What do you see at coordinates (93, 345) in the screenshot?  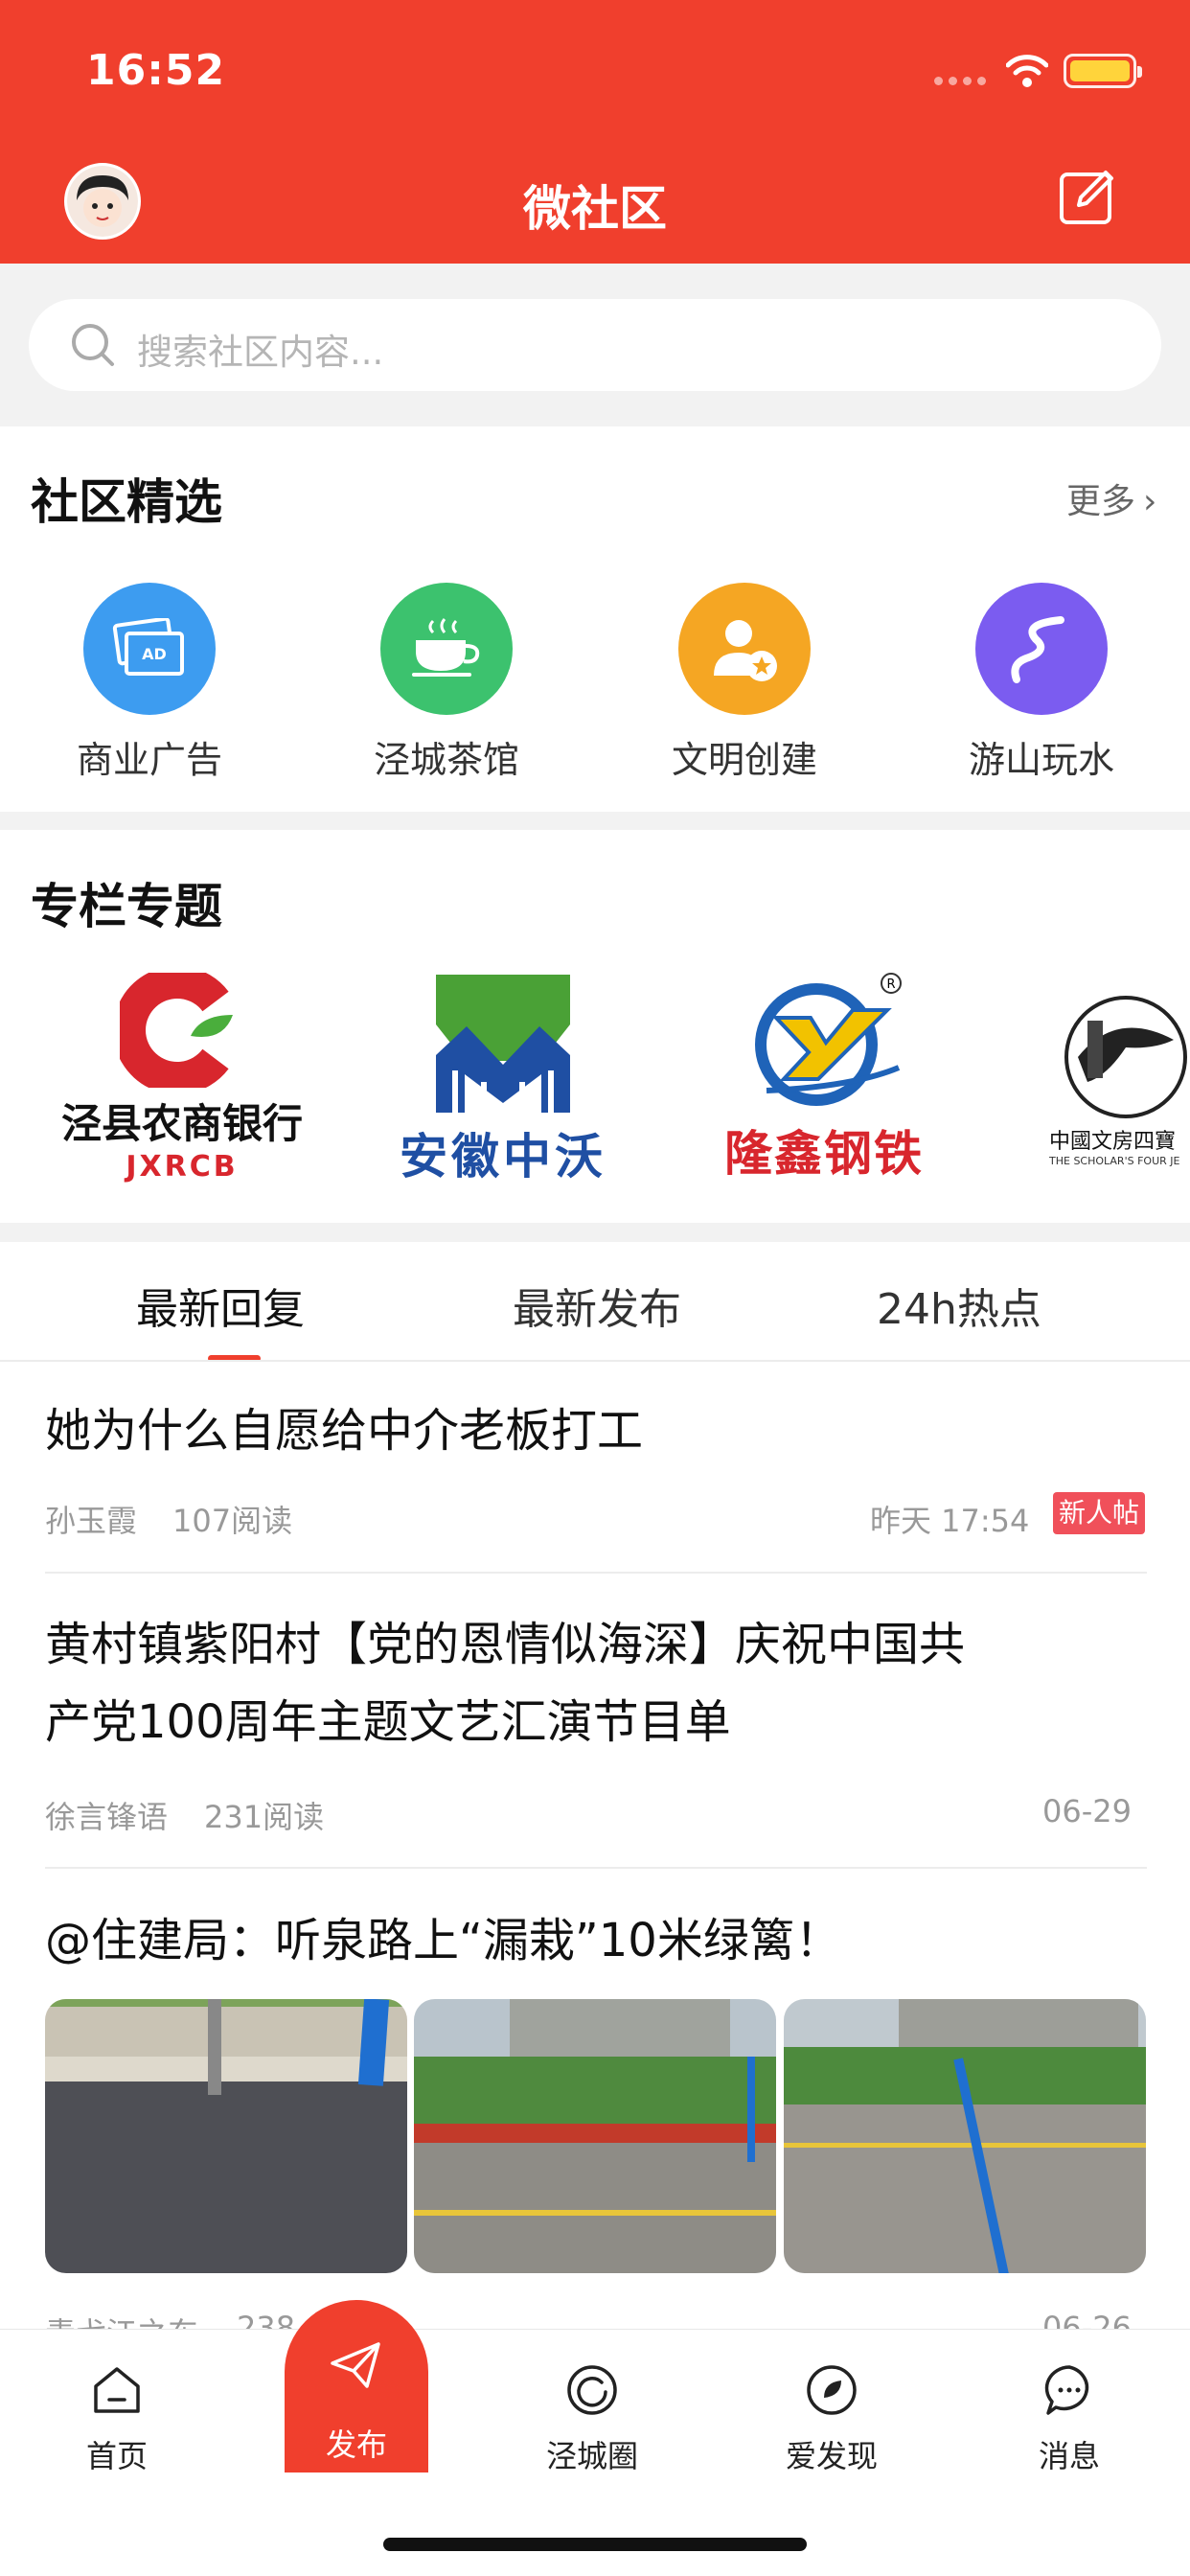 I see `search-icon` at bounding box center [93, 345].